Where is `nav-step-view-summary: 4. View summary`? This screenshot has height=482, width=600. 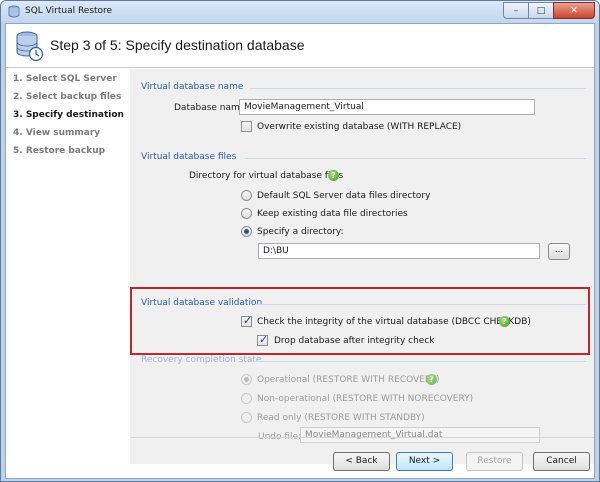
nav-step-view-summary: 4. View summary is located at coordinates (57, 133).